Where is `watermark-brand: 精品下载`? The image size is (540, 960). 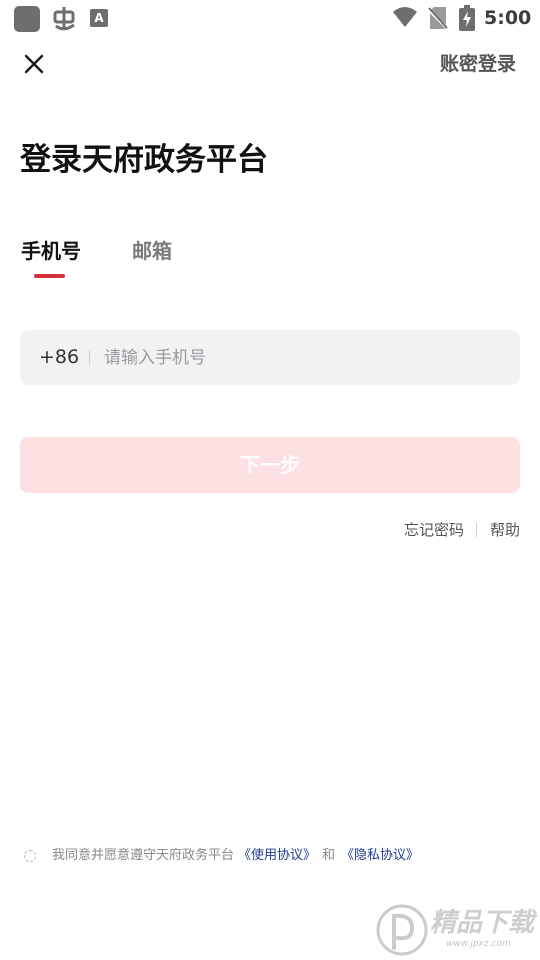 watermark-brand: 精品下载 is located at coordinates (482, 923).